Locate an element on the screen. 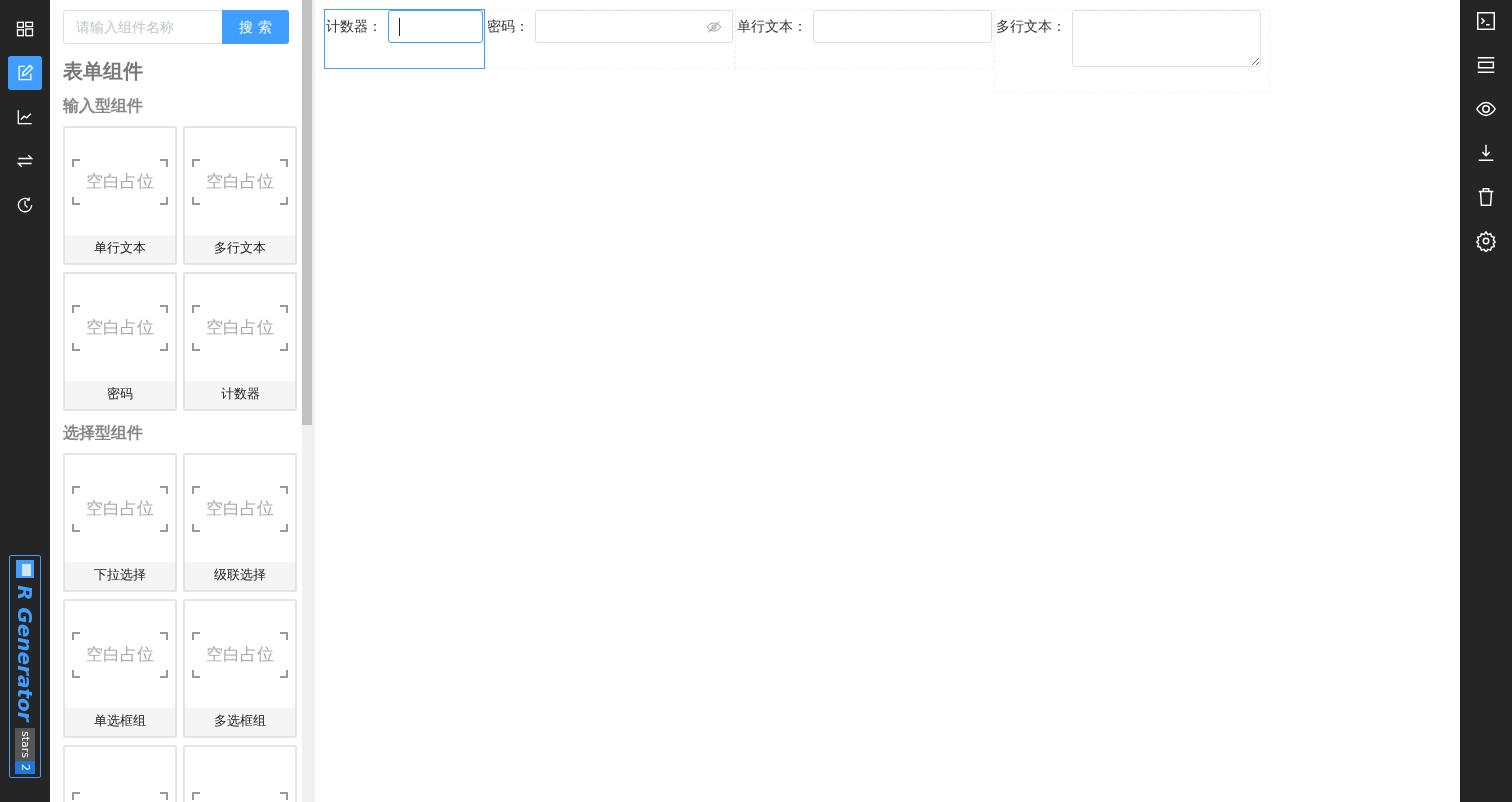 The width and height of the screenshot is (1512, 802). card-label: 下拉选择 is located at coordinates (120, 576).